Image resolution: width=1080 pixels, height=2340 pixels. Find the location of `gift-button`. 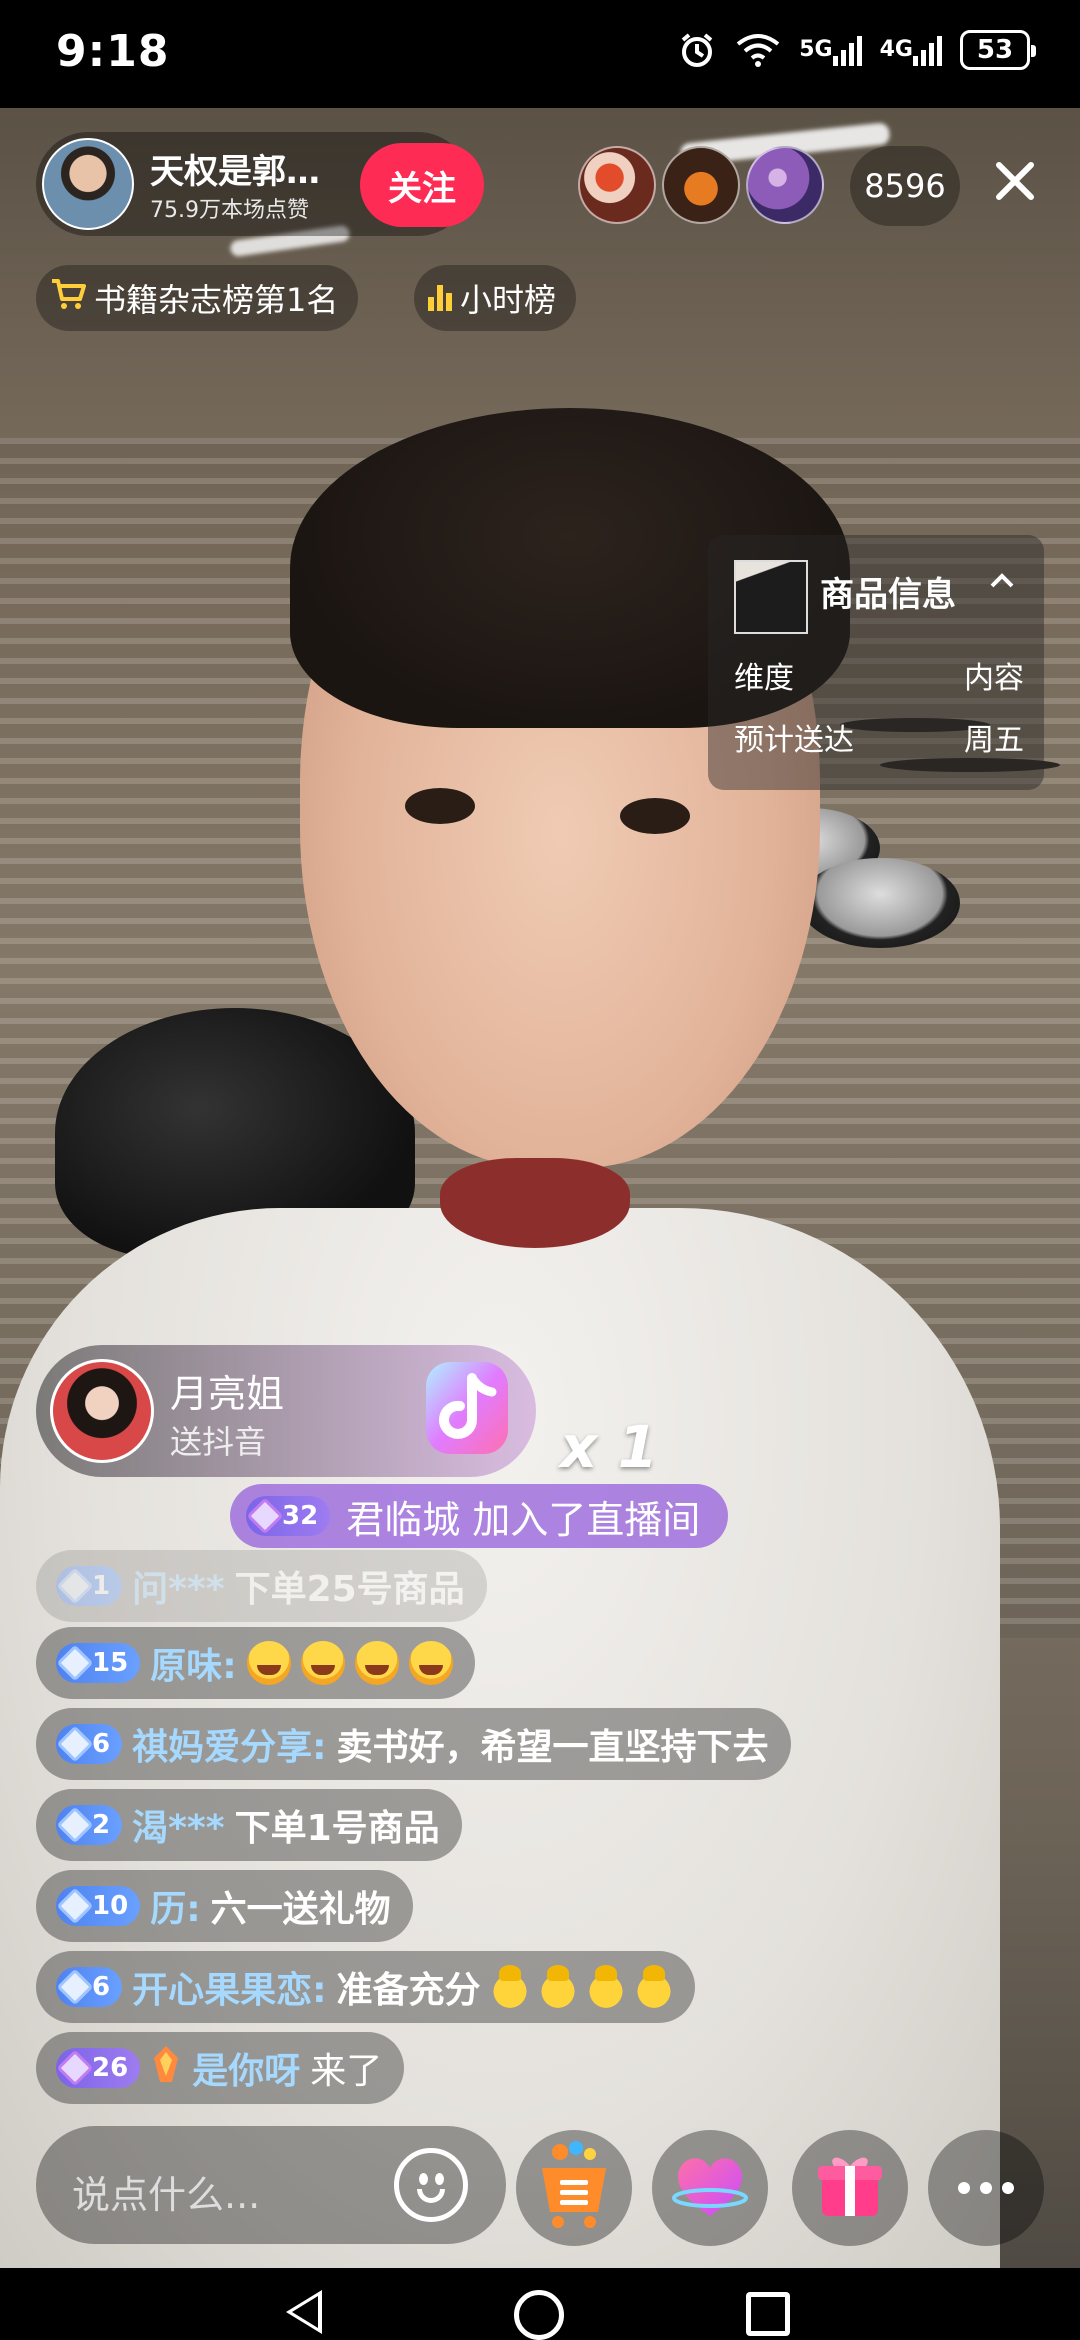

gift-button is located at coordinates (850, 2188).